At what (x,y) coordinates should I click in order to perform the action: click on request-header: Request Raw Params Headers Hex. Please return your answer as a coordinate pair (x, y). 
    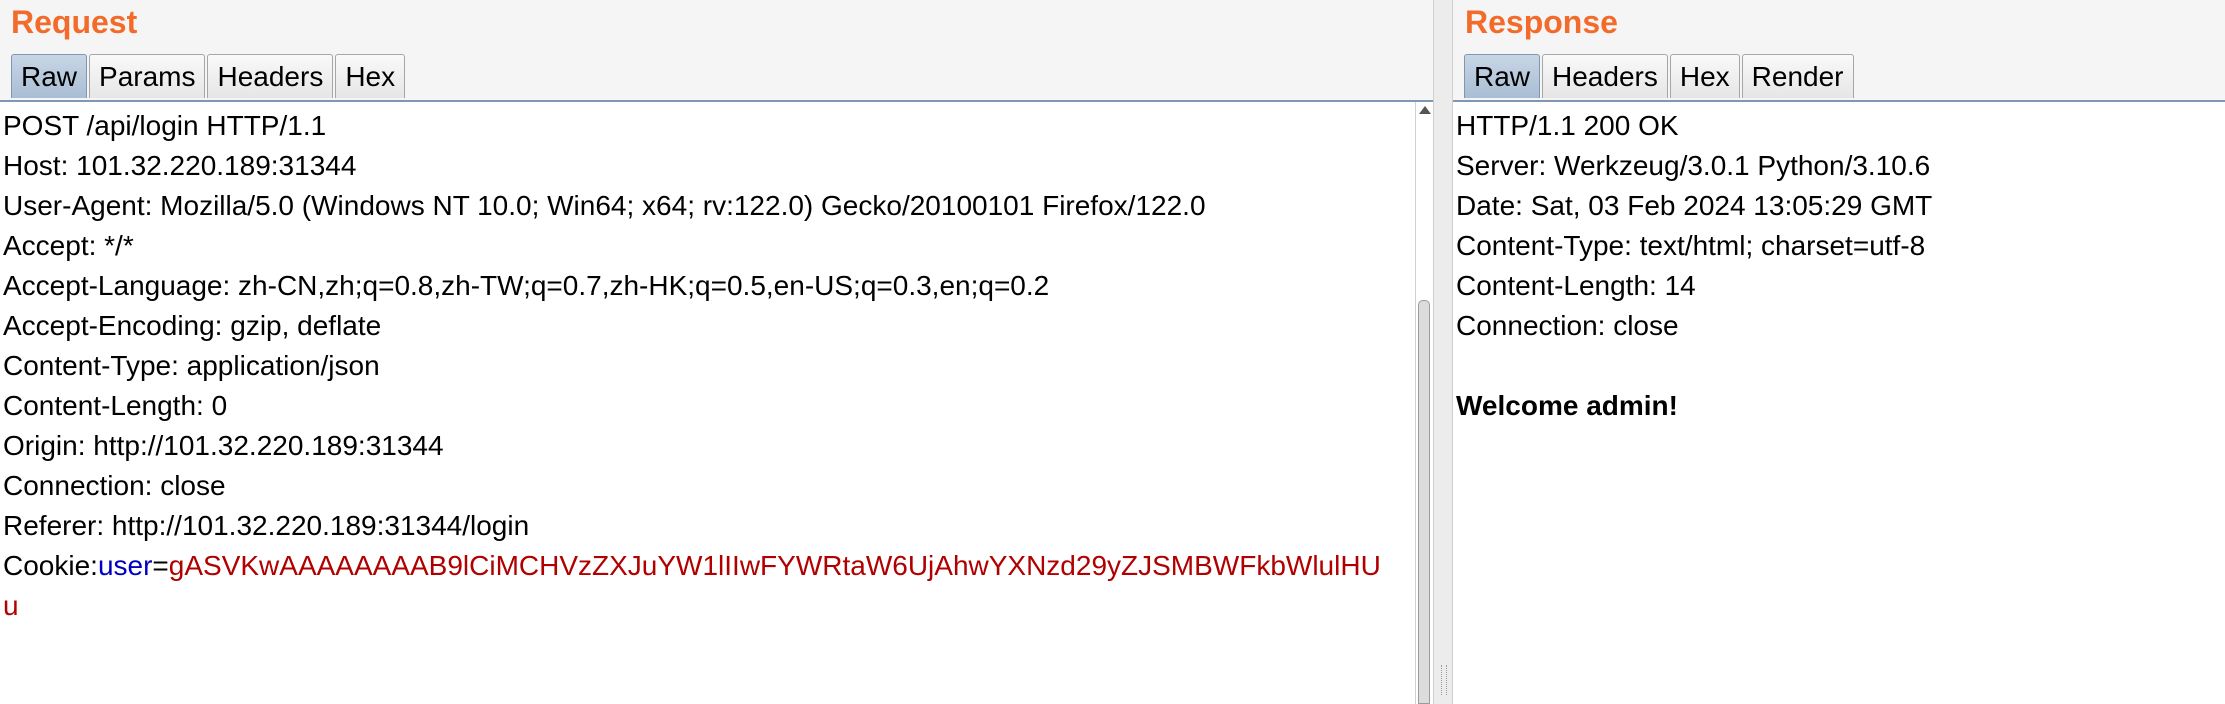
    Looking at the image, I should click on (716, 51).